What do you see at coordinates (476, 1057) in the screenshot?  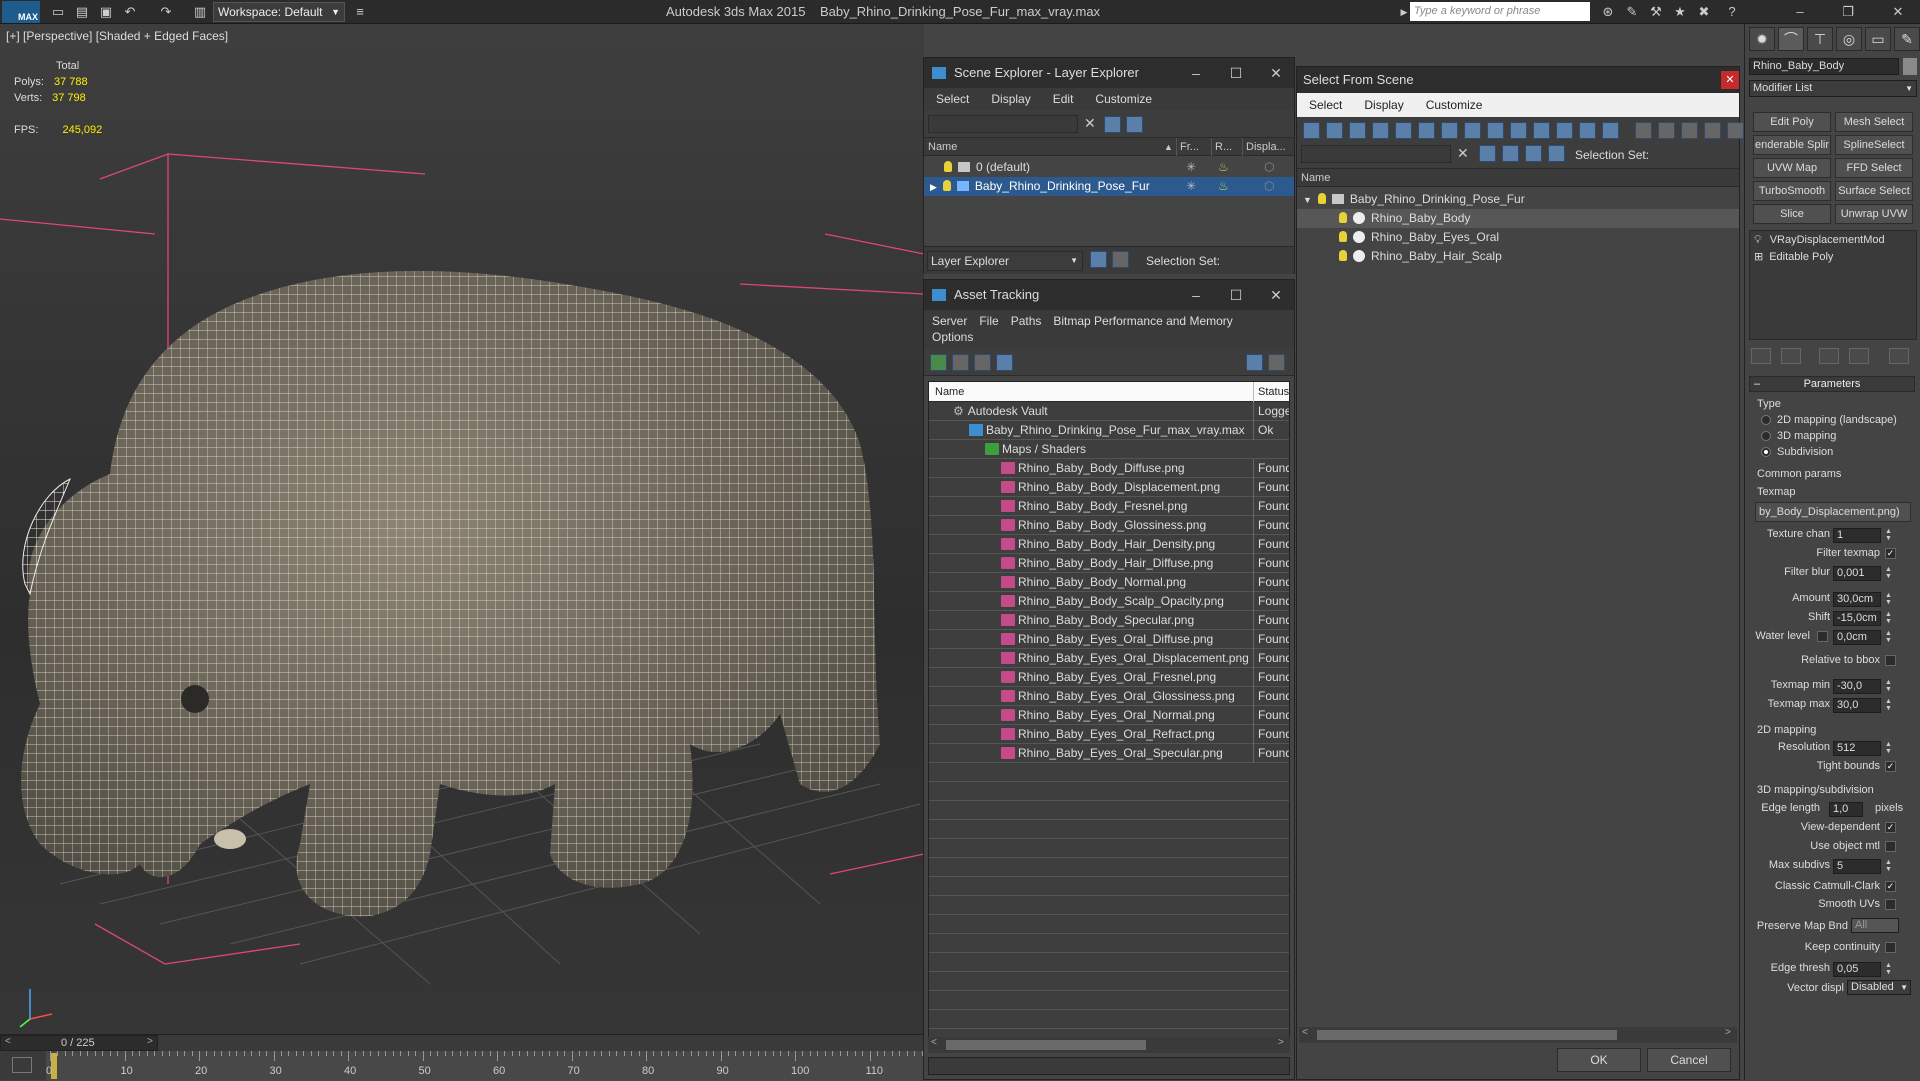 I see `timeline: < 0 / 225 > 010203040506070809010011012` at bounding box center [476, 1057].